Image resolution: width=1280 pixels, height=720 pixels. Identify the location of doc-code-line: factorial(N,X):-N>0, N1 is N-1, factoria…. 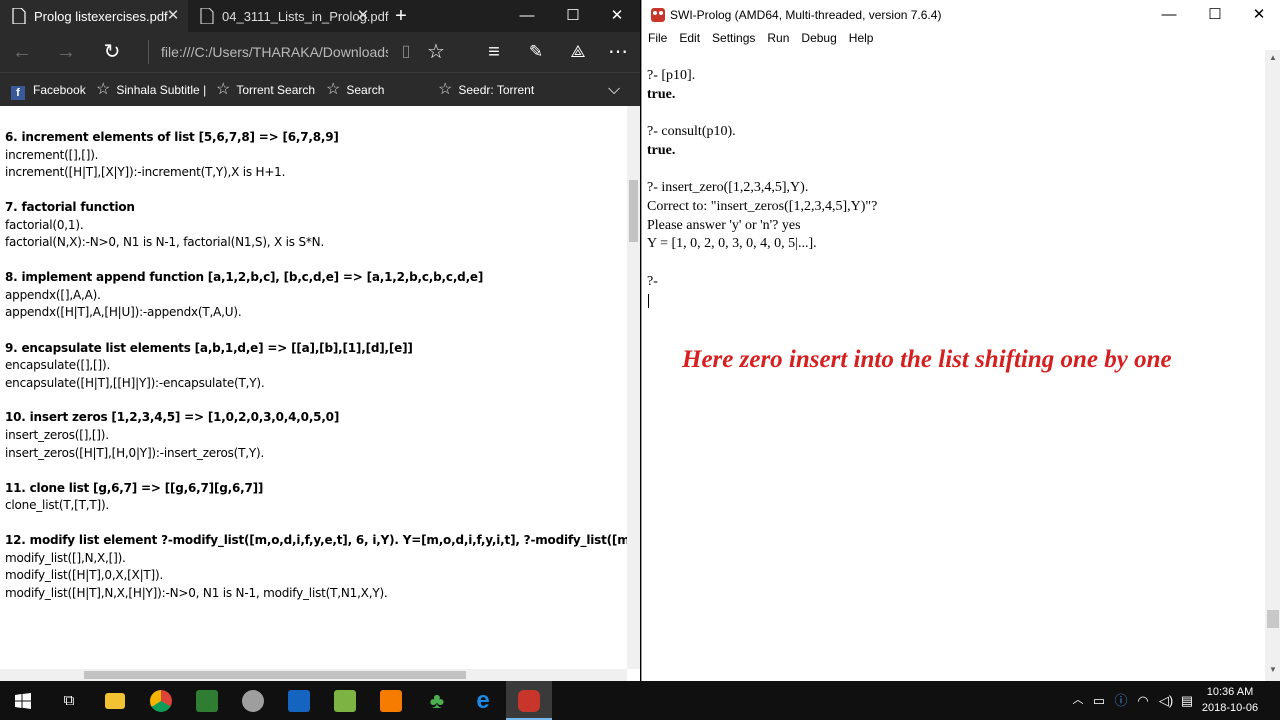
(165, 242).